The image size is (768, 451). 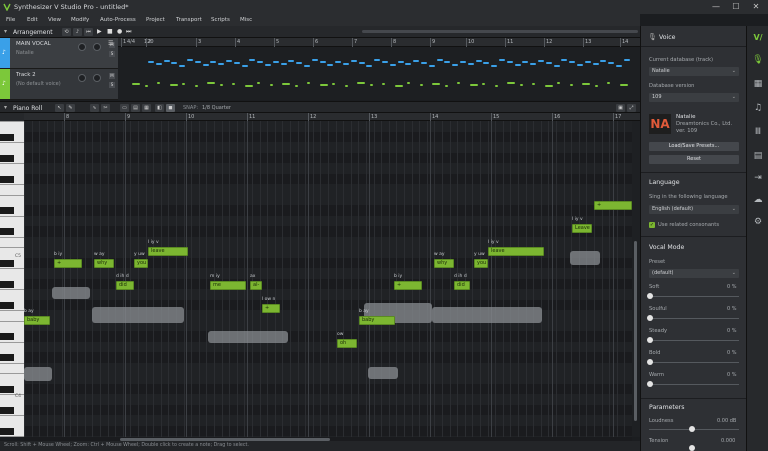 What do you see at coordinates (94, 108) in the screenshot?
I see `pitch-tool-icon: ∿` at bounding box center [94, 108].